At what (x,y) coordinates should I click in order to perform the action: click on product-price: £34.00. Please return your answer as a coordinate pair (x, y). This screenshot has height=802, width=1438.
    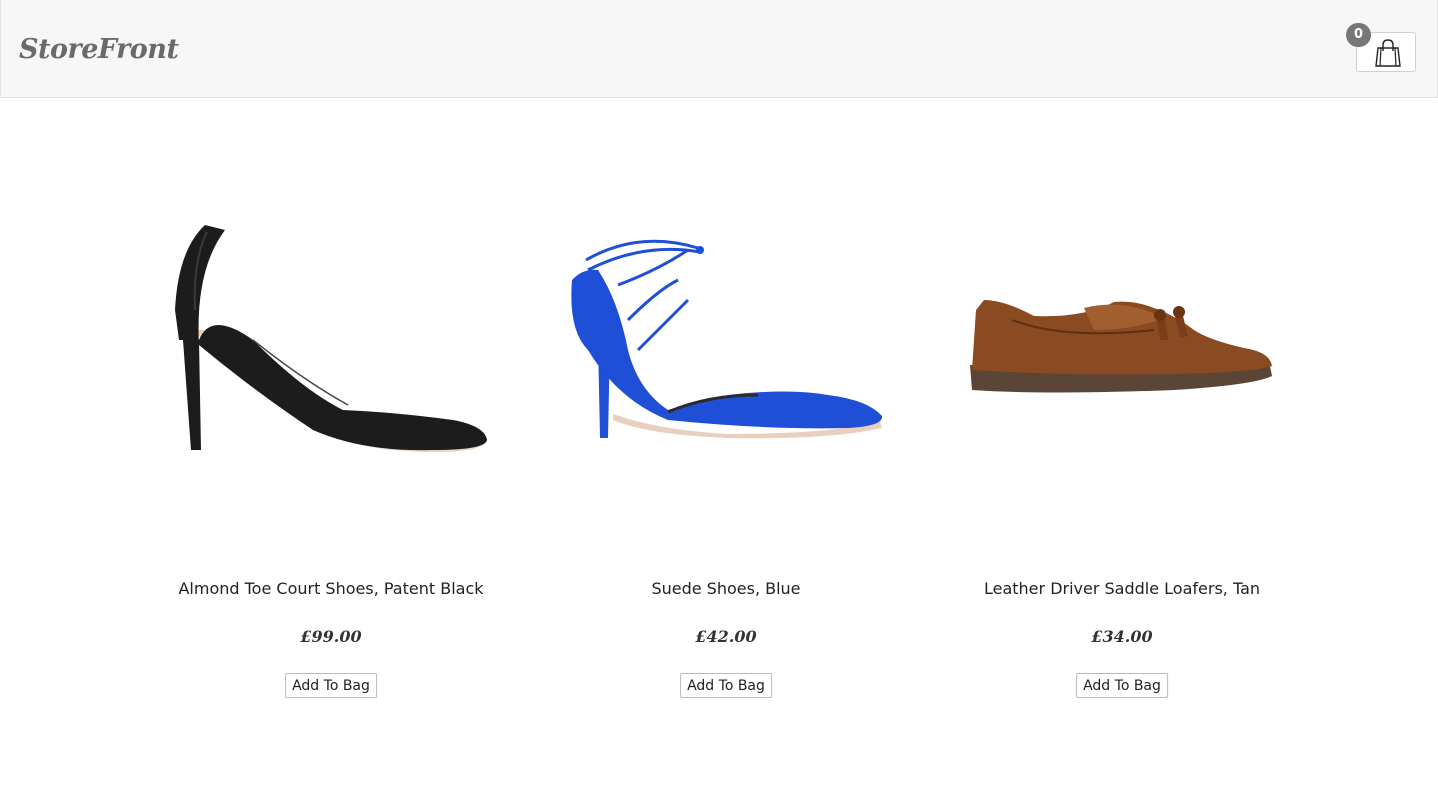
    Looking at the image, I should click on (1122, 636).